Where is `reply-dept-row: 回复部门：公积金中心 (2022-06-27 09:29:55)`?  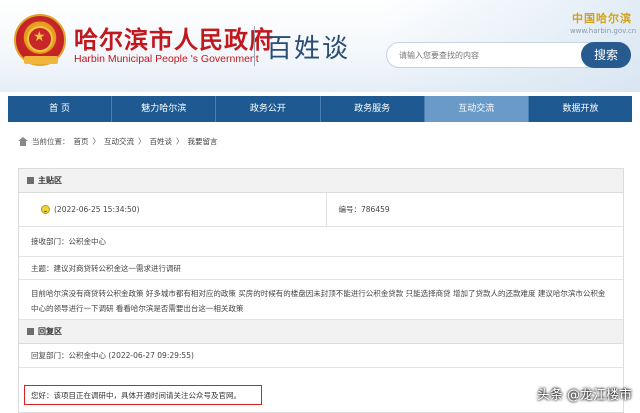 reply-dept-row: 回复部门：公积金中心 (2022-06-27 09:29:55) is located at coordinates (321, 356).